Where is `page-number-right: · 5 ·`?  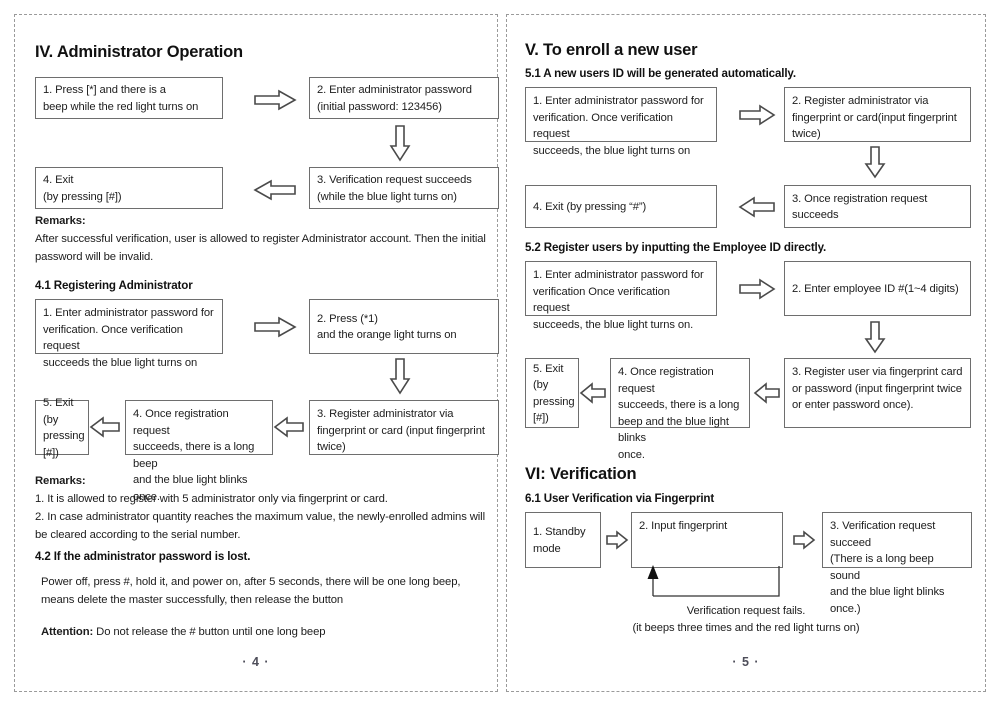 page-number-right: · 5 · is located at coordinates (746, 662).